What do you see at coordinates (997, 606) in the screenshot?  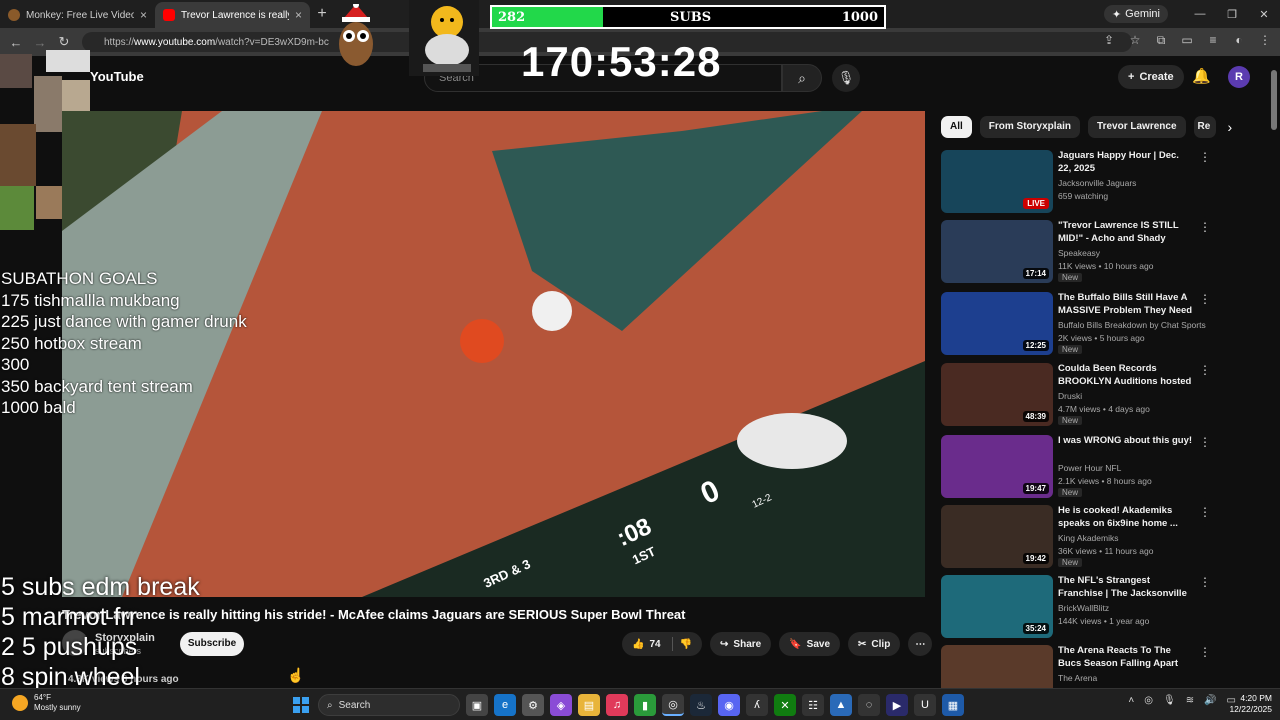 I see `video-thumbnail: 35:24` at bounding box center [997, 606].